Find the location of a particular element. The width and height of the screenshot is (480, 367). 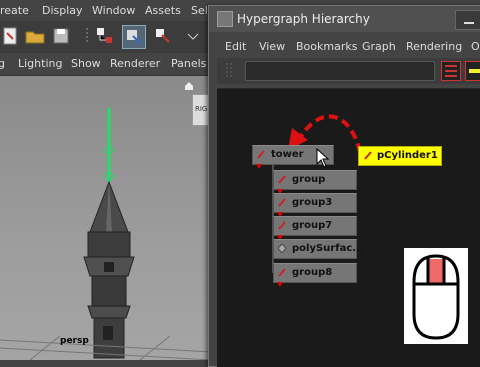

node-pcylinder1: pCylinder1 is located at coordinates (400, 156).